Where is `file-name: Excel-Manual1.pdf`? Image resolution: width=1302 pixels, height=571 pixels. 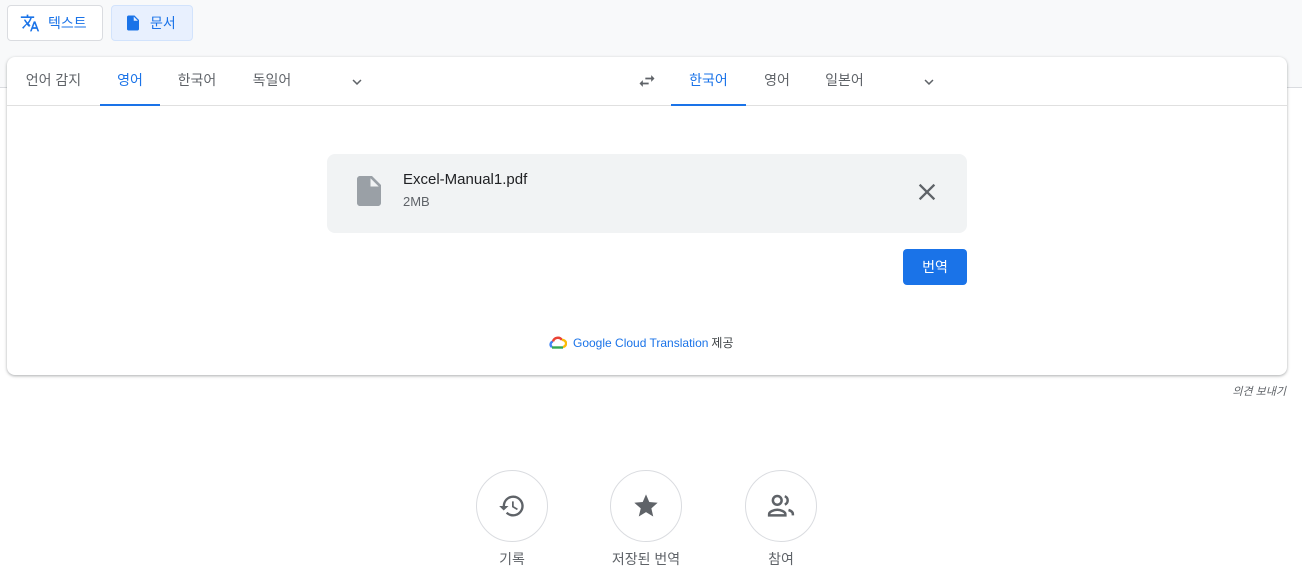 file-name: Excel-Manual1.pdf is located at coordinates (465, 179).